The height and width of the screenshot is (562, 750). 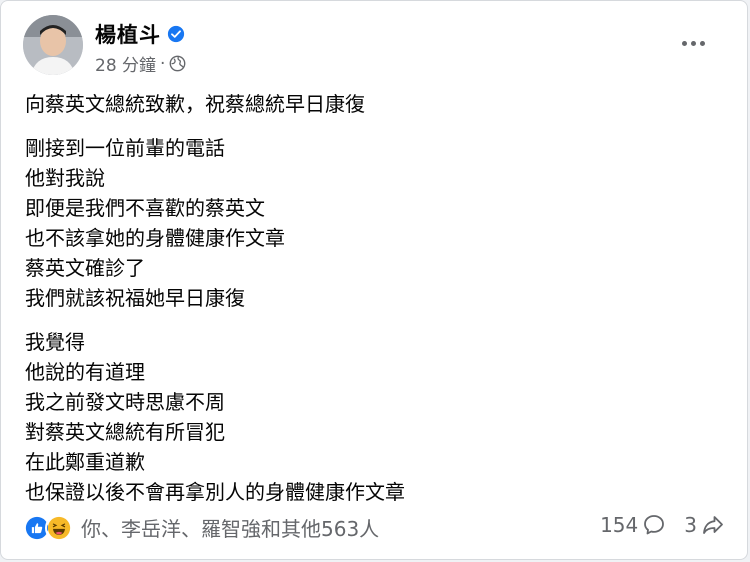 What do you see at coordinates (619, 525) in the screenshot?
I see `comments-count: 154` at bounding box center [619, 525].